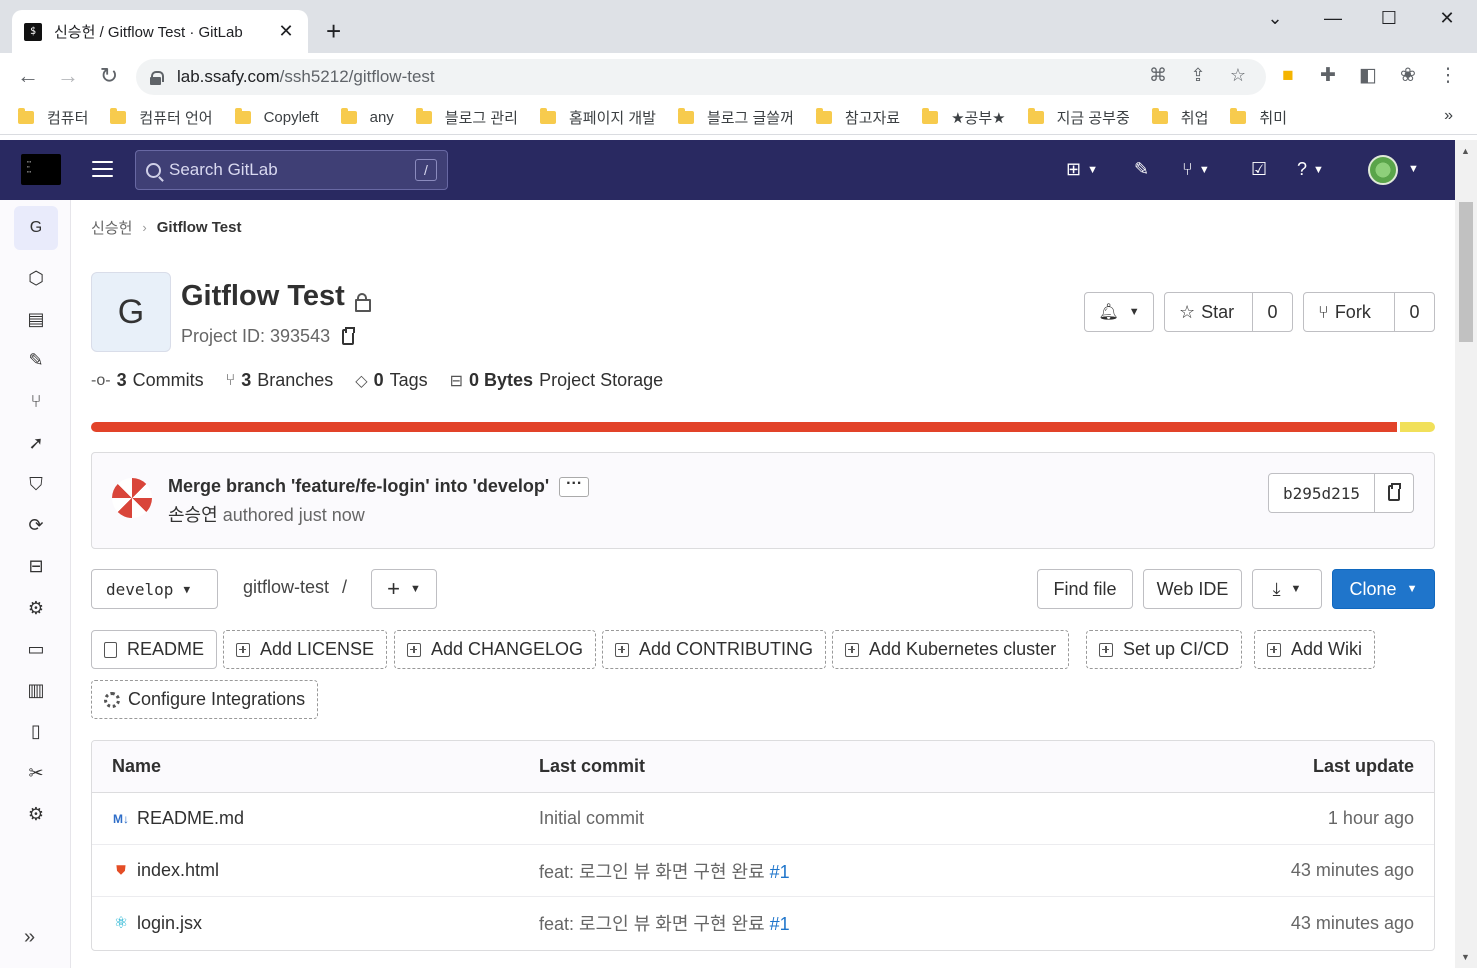 The width and height of the screenshot is (1477, 968). Describe the element at coordinates (597, 117) in the screenshot. I see `bookmark-folder: 홈페이지 개발` at that location.